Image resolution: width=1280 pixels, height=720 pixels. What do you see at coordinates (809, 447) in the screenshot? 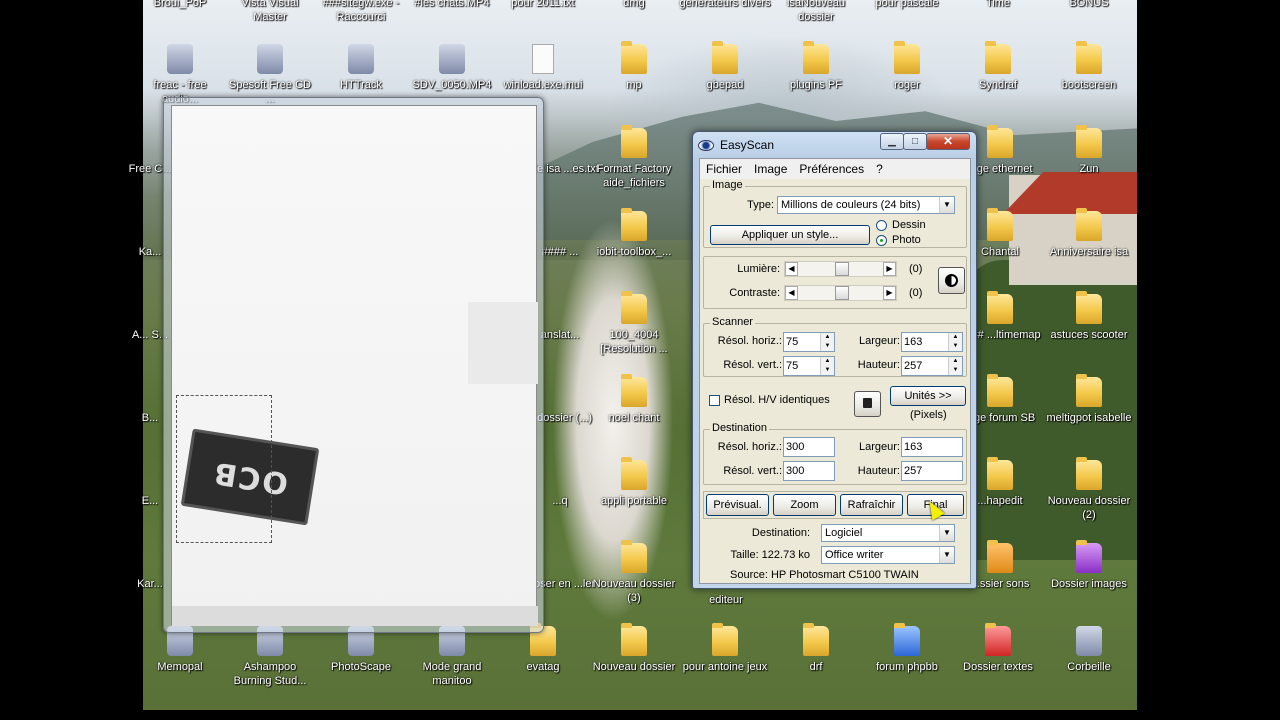
I see `dest-res-h-field: 300` at bounding box center [809, 447].